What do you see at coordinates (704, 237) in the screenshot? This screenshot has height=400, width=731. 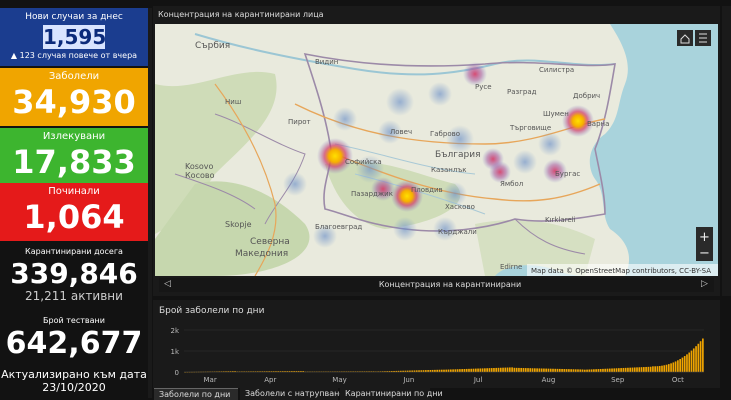 I see `zoom-in-button: +` at bounding box center [704, 237].